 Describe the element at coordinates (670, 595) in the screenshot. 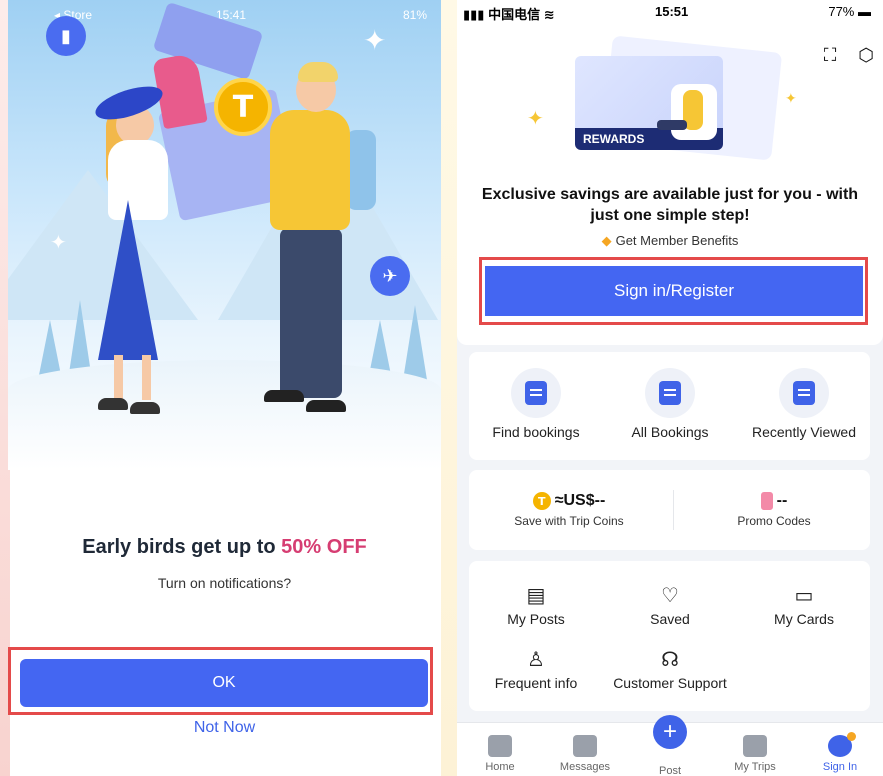

I see `heart-icon: ♡` at that location.